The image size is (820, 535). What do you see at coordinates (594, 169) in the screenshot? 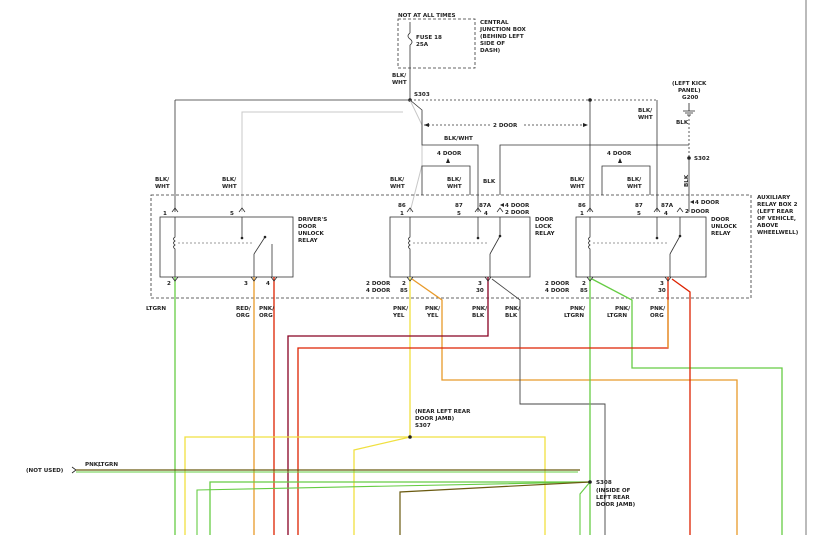
I see `ground-branch-lock` at bounding box center [594, 169].